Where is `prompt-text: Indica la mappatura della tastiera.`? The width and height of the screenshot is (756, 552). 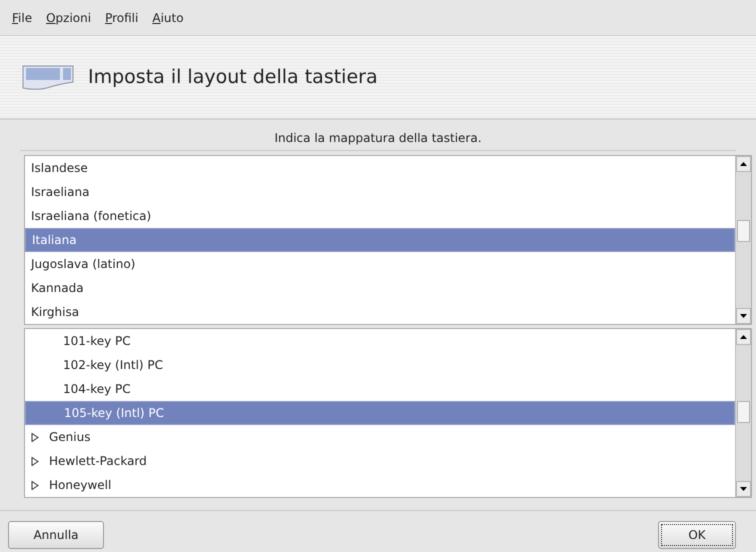 prompt-text: Indica la mappatura della tastiera. is located at coordinates (378, 135).